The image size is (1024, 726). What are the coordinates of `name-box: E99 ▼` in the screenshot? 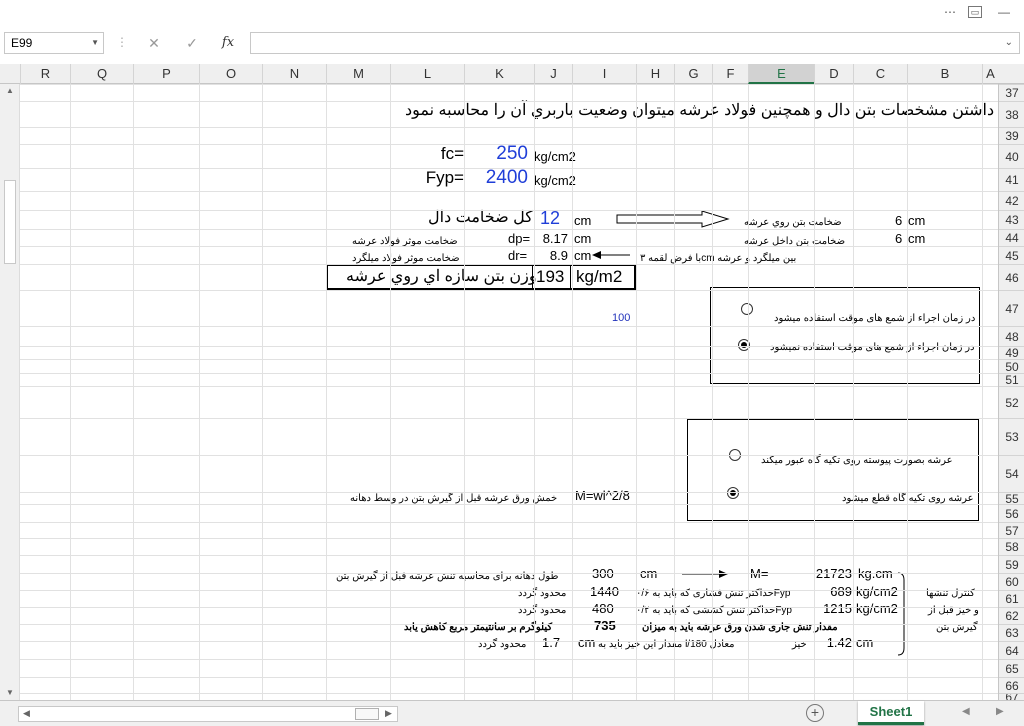 It's located at (54, 43).